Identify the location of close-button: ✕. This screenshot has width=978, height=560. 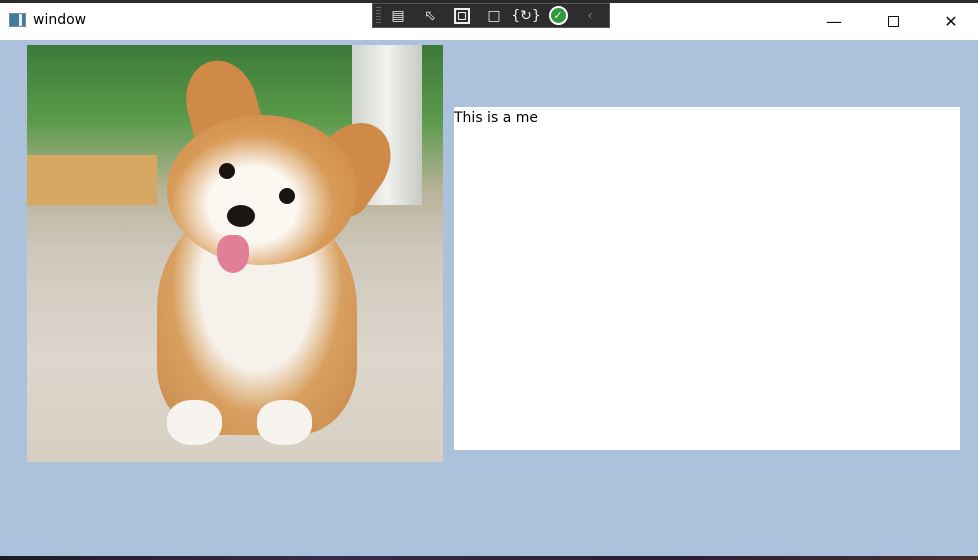
(951, 21).